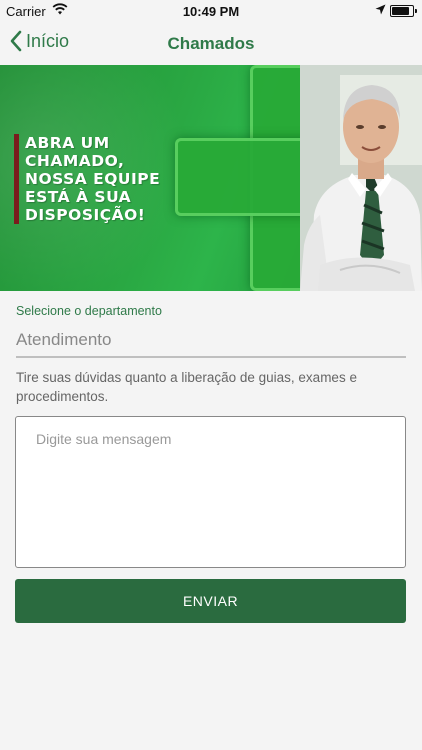 This screenshot has height=750, width=422. I want to click on banner-line: ESTÁ À SUA, so click(78, 197).